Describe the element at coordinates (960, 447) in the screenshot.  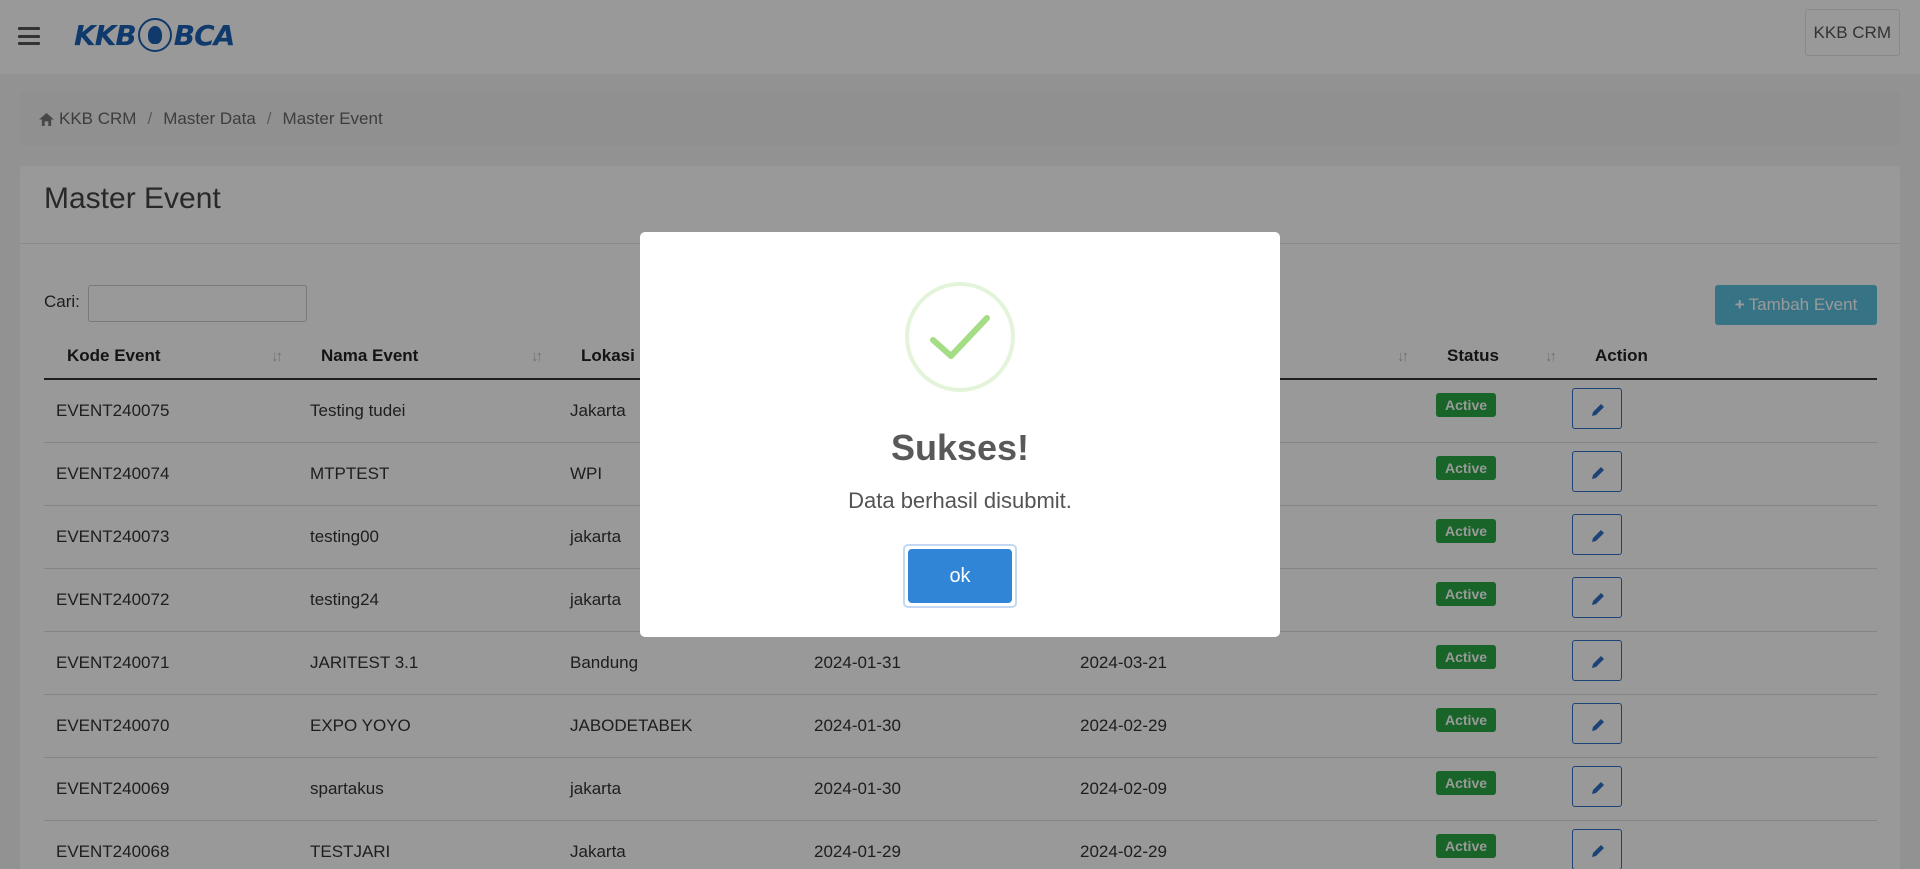
I see `dialog-title: Sukses!` at that location.